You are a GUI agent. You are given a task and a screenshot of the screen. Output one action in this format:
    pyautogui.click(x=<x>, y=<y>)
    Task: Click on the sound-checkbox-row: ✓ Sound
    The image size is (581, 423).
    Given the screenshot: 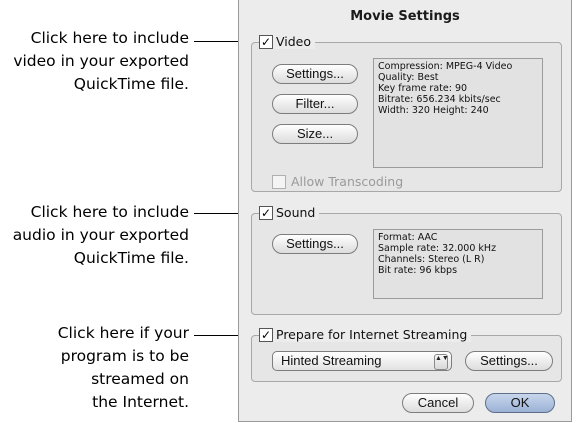 What is the action you would take?
    pyautogui.click(x=289, y=212)
    